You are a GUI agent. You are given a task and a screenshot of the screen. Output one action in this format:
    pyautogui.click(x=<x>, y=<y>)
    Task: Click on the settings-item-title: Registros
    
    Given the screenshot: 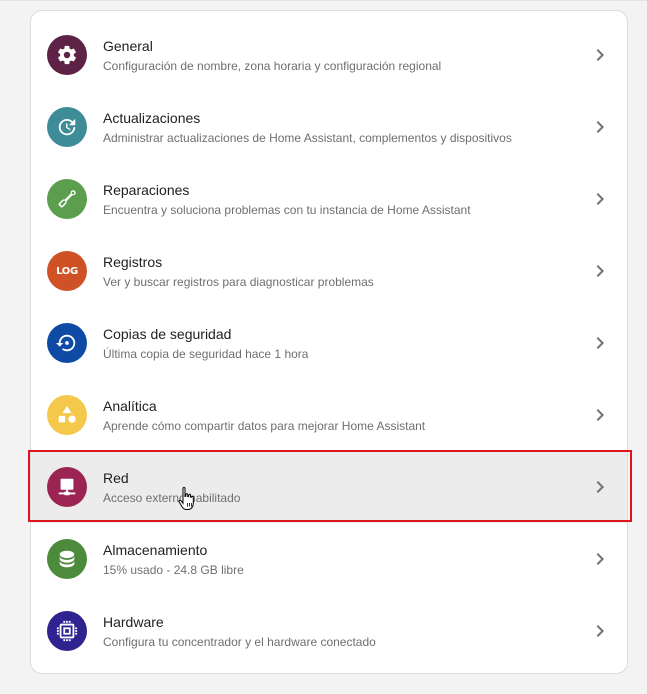 What is the action you would take?
    pyautogui.click(x=133, y=261)
    